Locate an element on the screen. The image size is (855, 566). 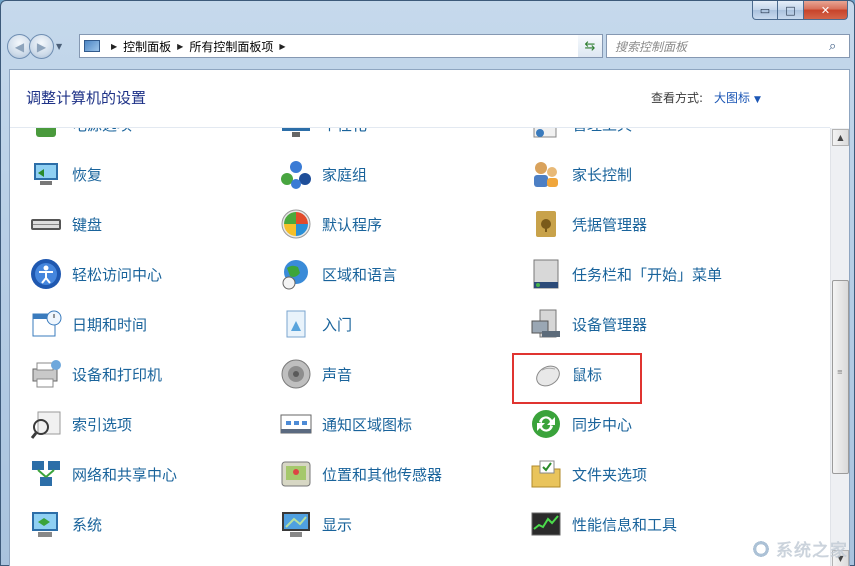
date-time-icon is located at coordinates (46, 324).